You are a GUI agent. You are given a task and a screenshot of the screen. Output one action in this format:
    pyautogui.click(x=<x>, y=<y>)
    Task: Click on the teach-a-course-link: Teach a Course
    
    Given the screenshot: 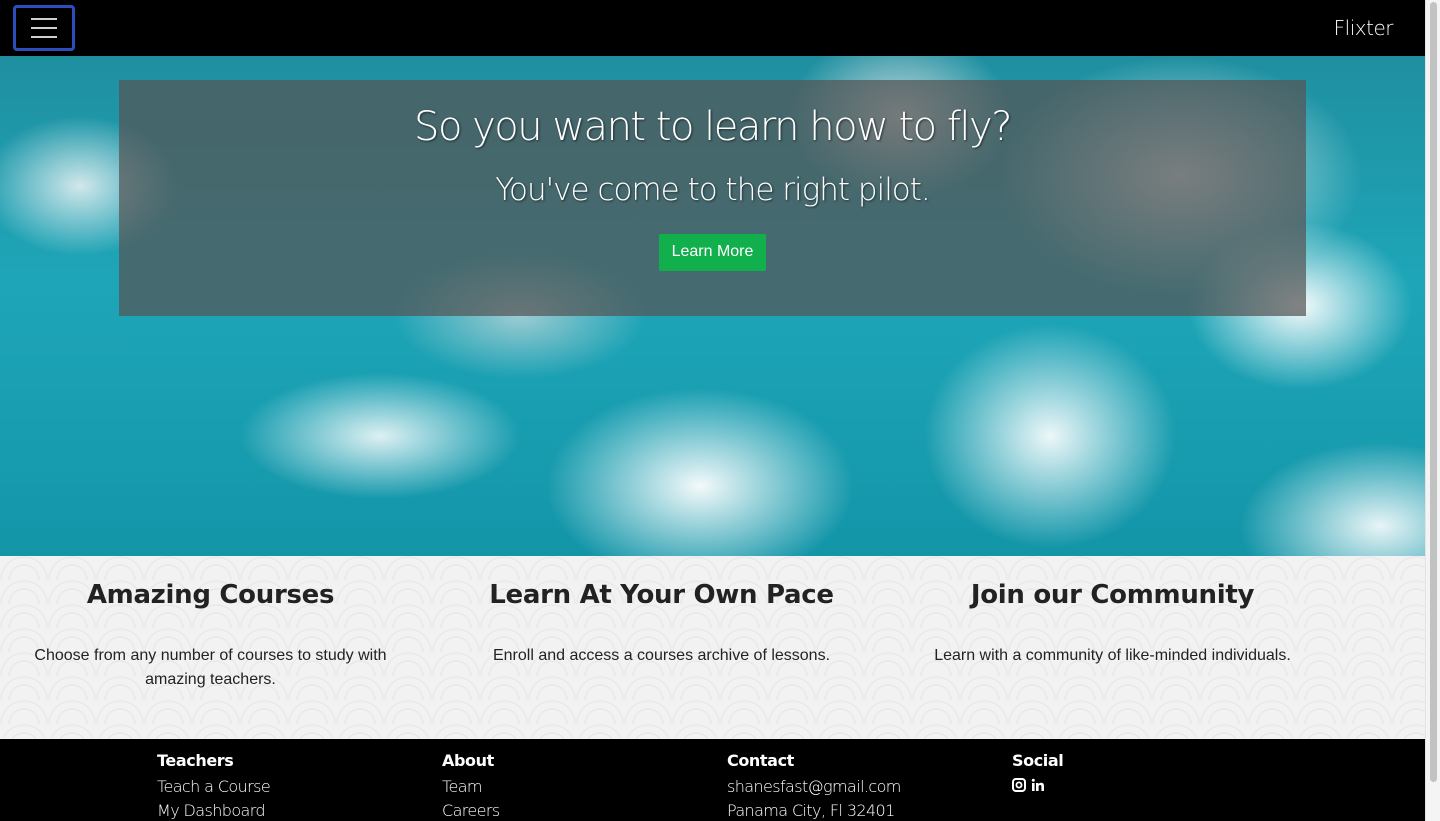 What is the action you would take?
    pyautogui.click(x=287, y=787)
    